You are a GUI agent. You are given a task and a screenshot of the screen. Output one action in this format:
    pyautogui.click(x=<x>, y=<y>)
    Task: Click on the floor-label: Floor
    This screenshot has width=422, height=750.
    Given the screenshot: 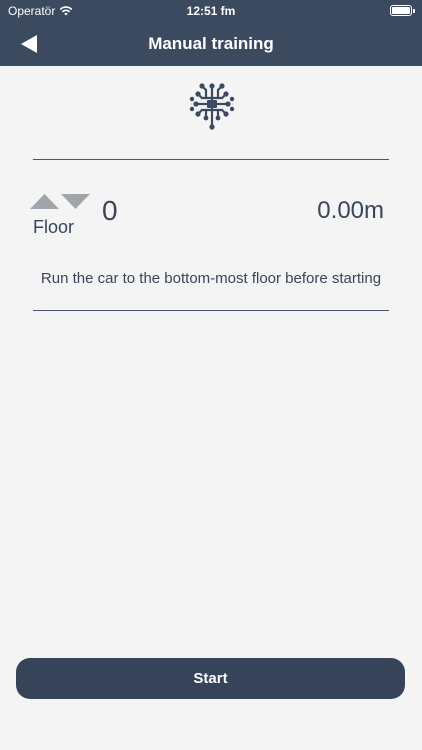 What is the action you would take?
    pyautogui.click(x=54, y=227)
    